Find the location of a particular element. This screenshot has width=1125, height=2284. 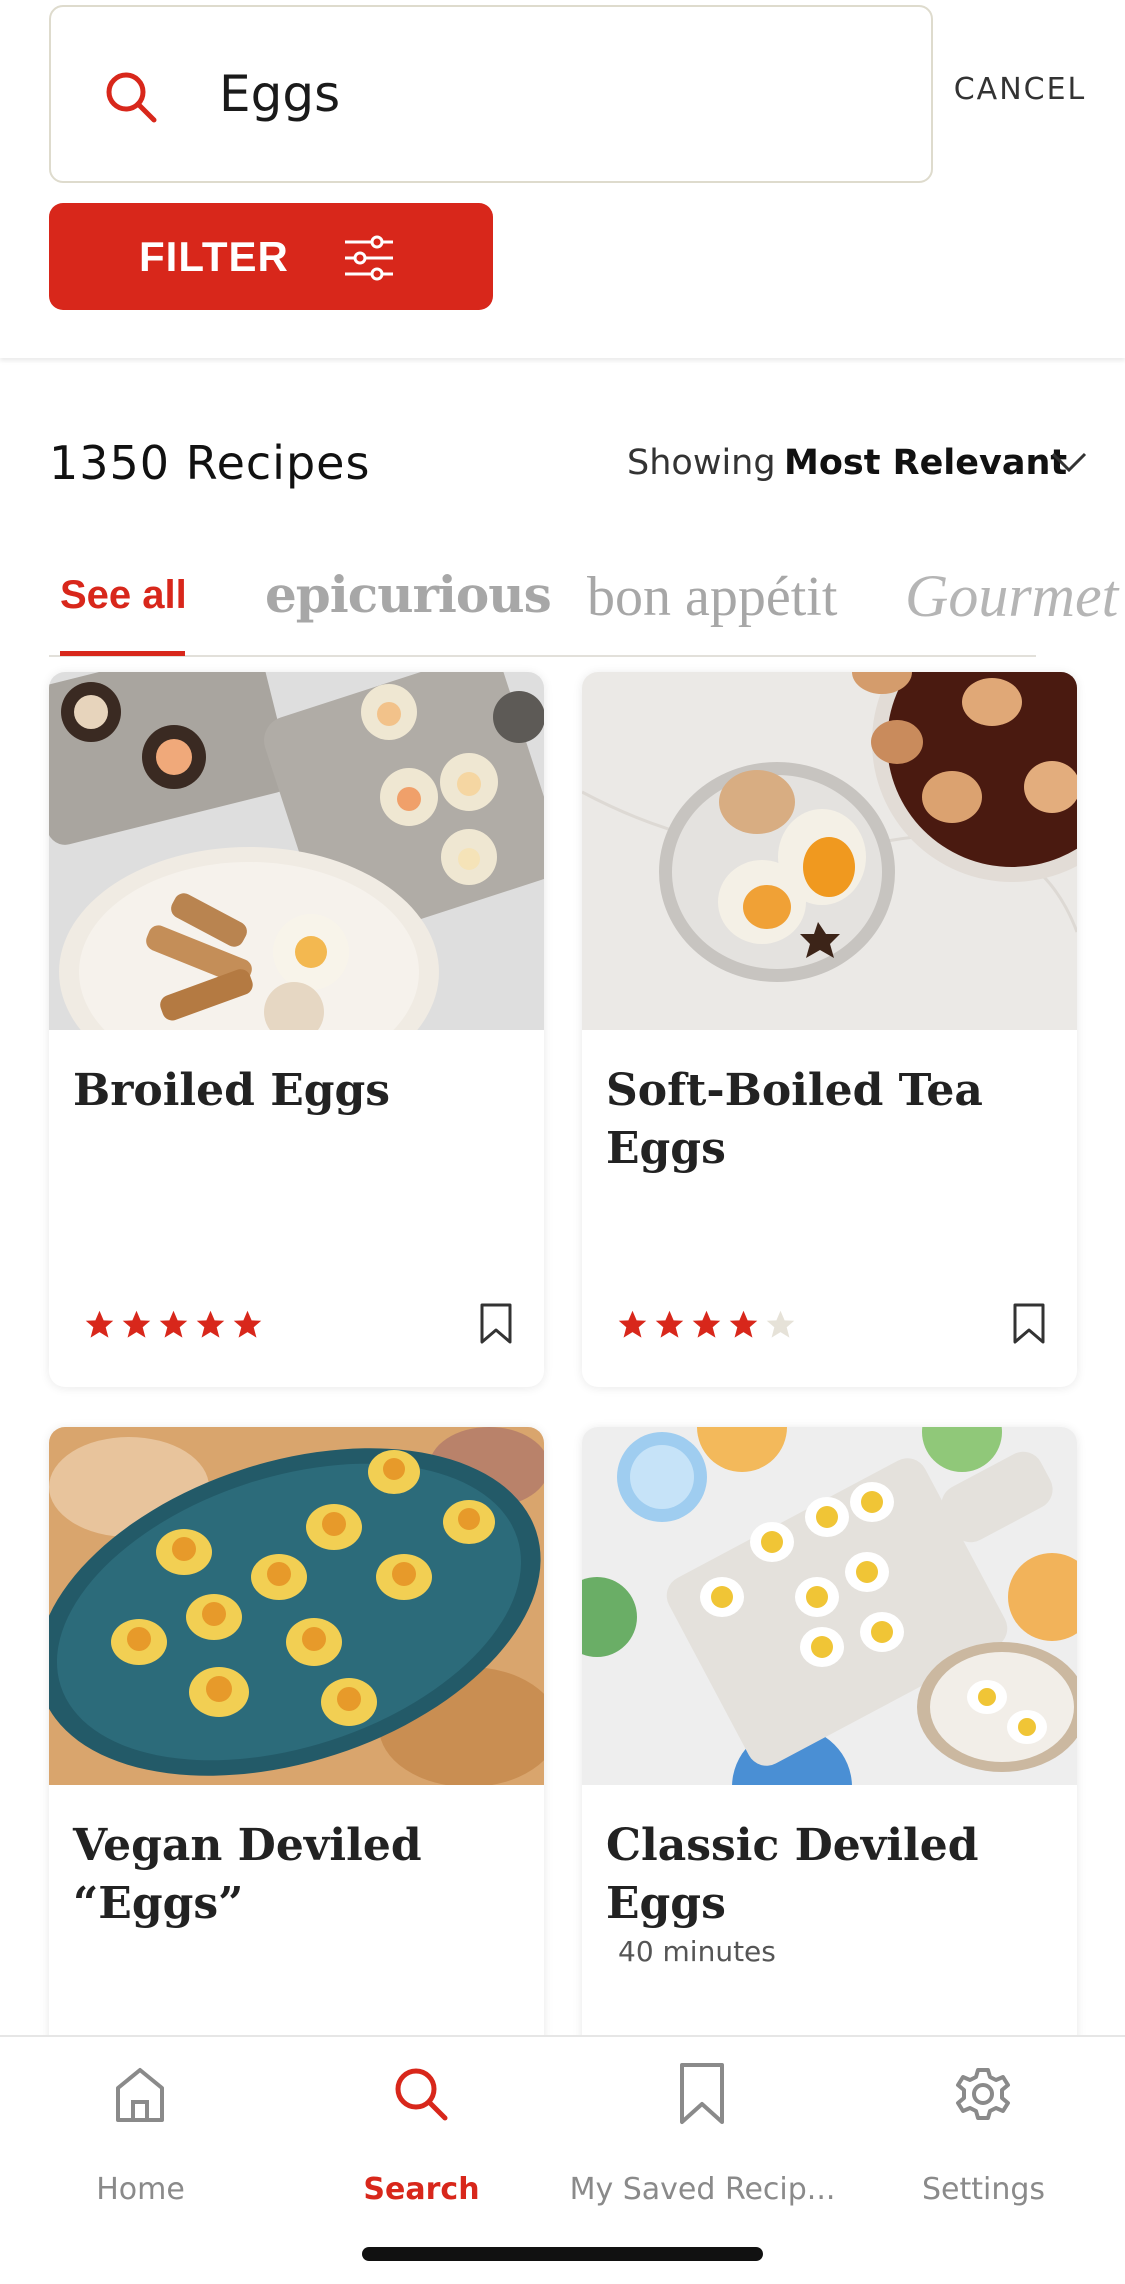

recipe-card: Soft-Boiled Tea Eggs is located at coordinates (829, 1029).